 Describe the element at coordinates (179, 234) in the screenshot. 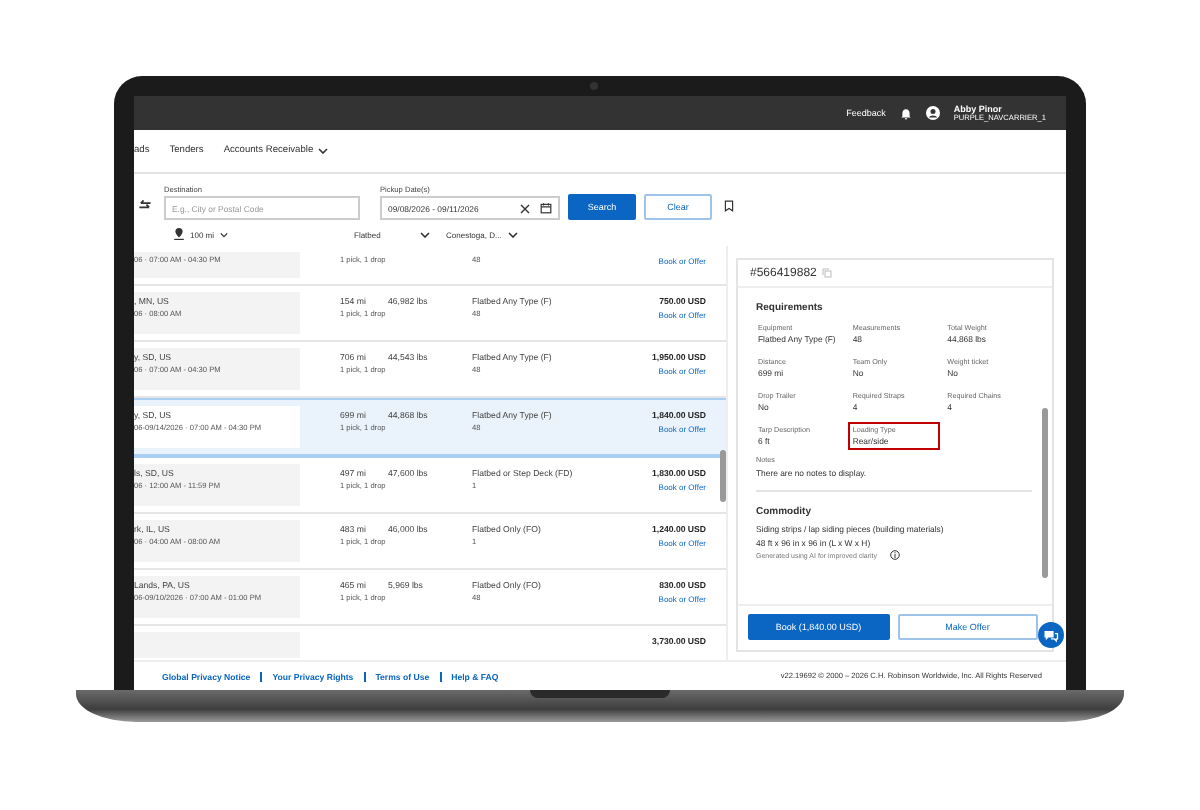

I see `pin-icon` at that location.